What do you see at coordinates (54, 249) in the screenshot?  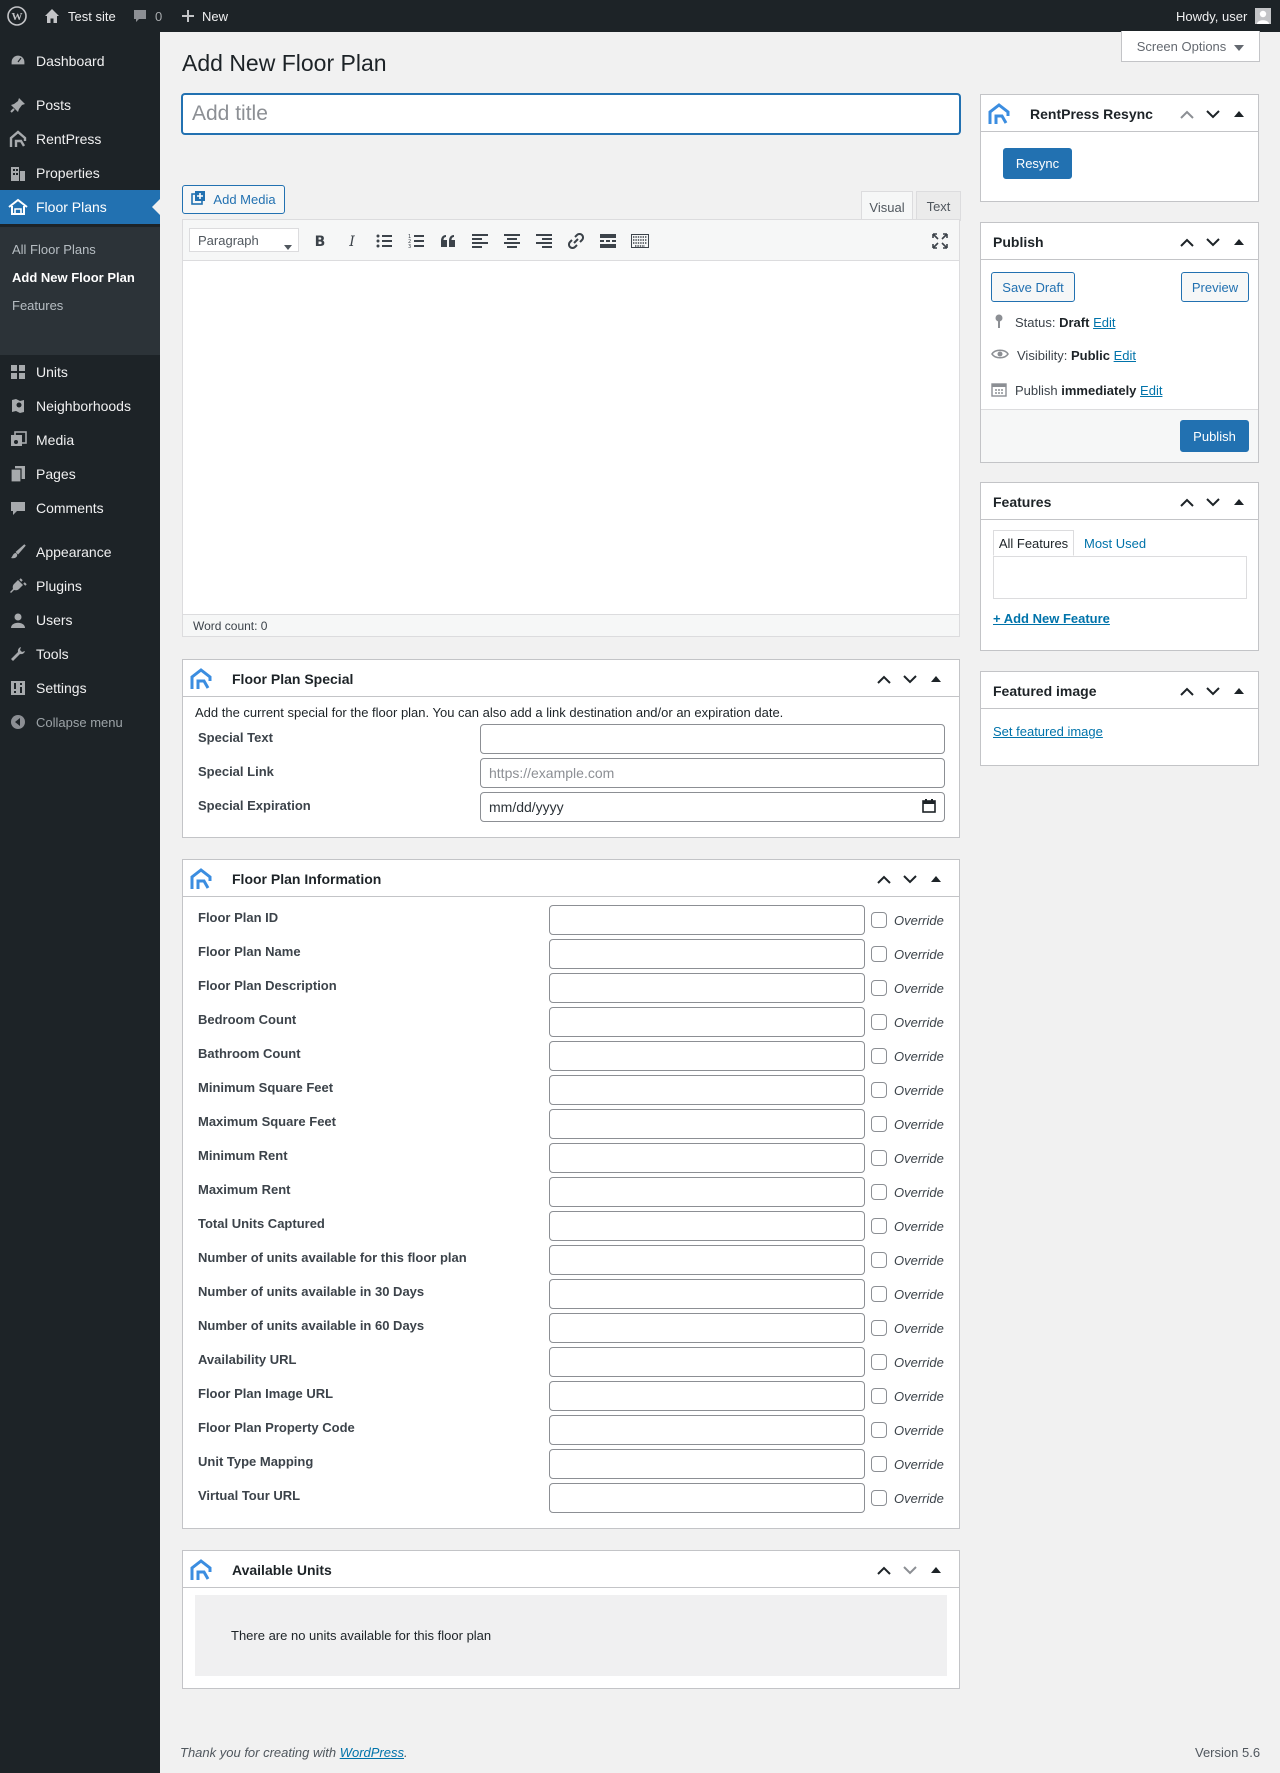 I see `submenu-all-floor-plans: All Floor Plans` at bounding box center [54, 249].